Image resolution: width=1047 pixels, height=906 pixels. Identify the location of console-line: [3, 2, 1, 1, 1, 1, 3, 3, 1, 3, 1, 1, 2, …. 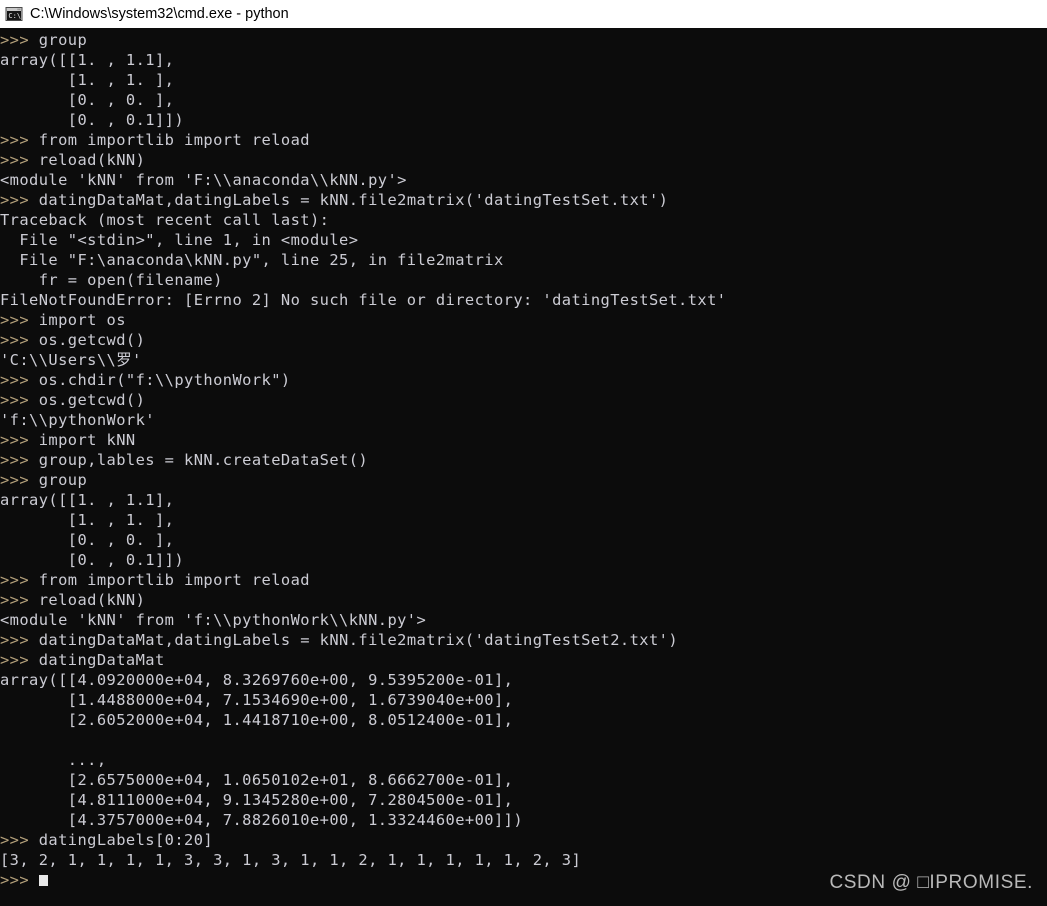
(363, 860).